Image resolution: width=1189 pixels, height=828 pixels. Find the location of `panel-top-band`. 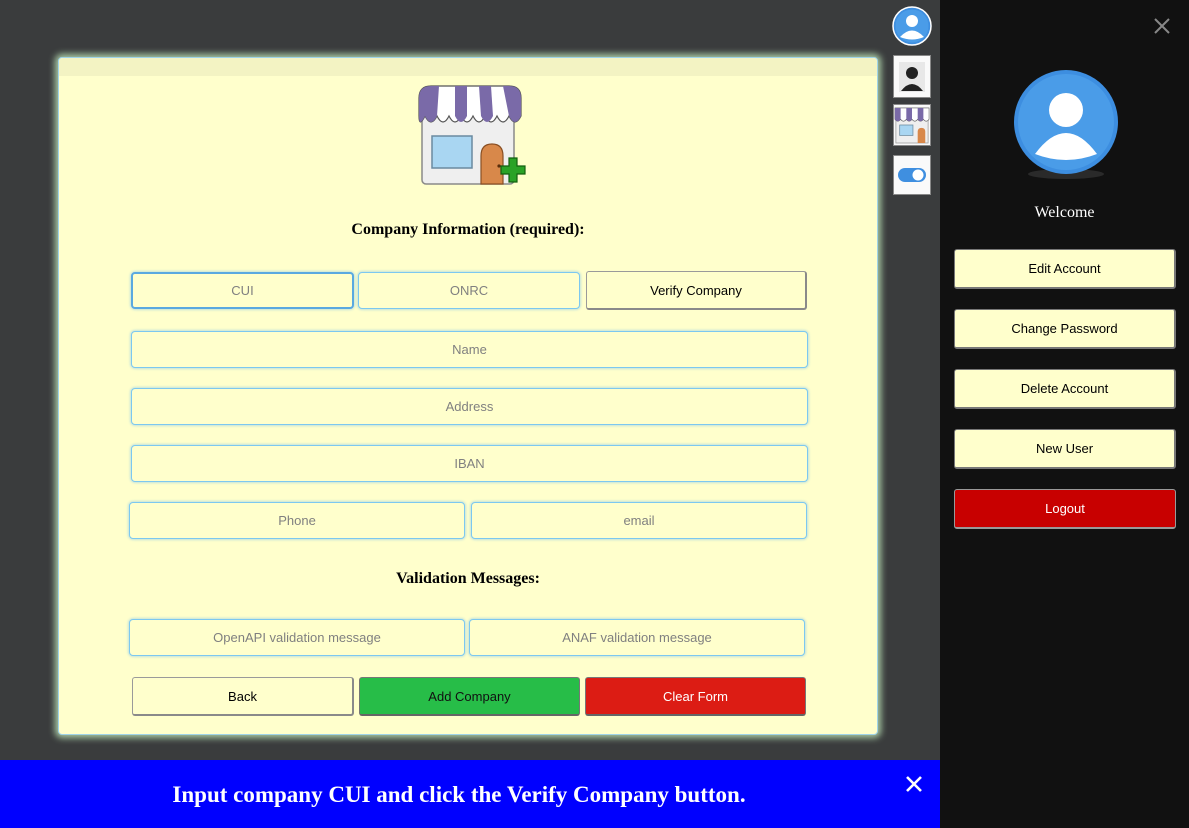

panel-top-band is located at coordinates (468, 67).